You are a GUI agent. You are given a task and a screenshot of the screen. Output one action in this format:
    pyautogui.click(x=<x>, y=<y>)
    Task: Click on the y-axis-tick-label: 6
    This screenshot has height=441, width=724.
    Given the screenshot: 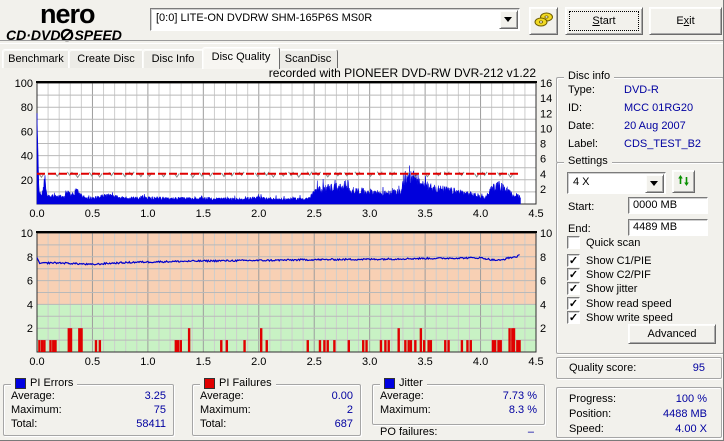 What is the action you would take?
    pyautogui.click(x=30, y=282)
    